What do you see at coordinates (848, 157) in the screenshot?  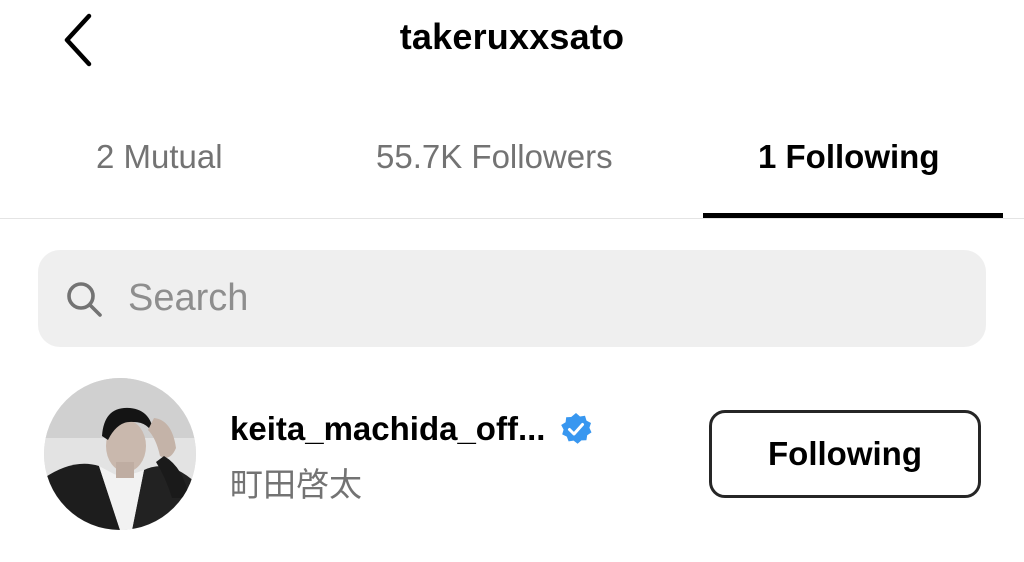 I see `tab-following: 1 Following` at bounding box center [848, 157].